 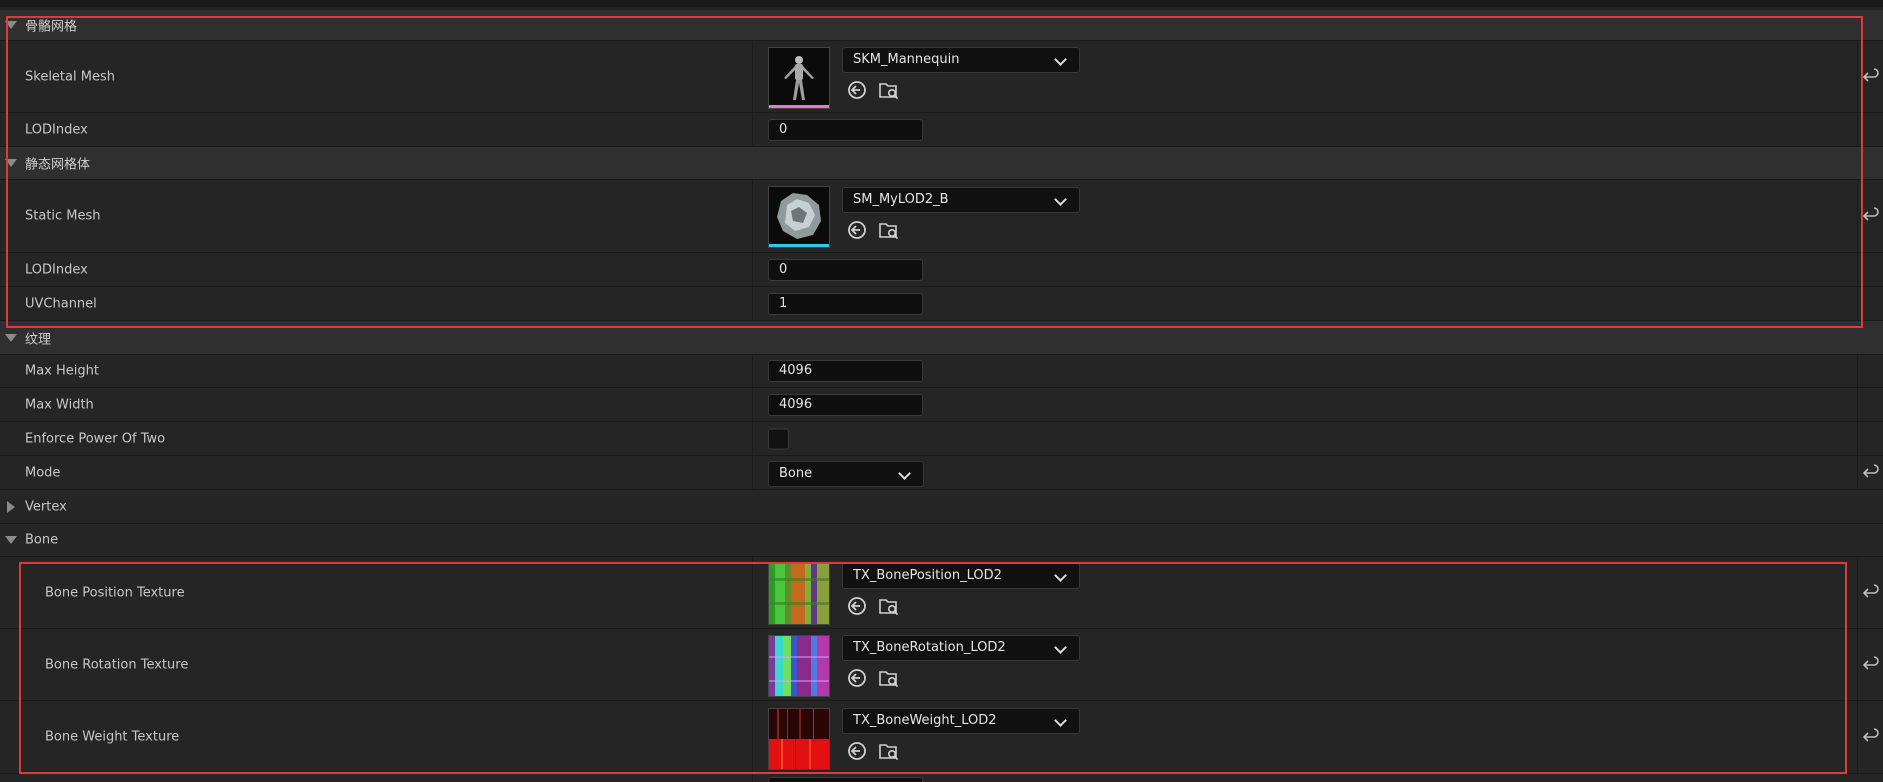 I want to click on uvchannel-input: 1, so click(x=845, y=303).